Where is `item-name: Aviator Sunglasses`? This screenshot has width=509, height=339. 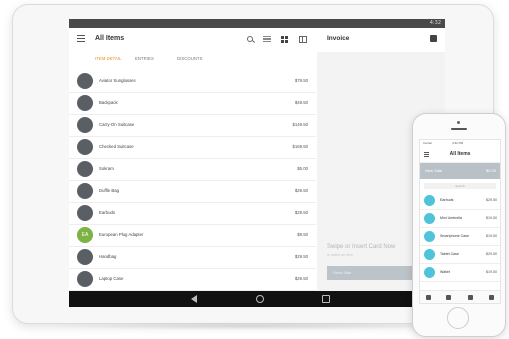
item-name: Aviator Sunglasses is located at coordinates (117, 80).